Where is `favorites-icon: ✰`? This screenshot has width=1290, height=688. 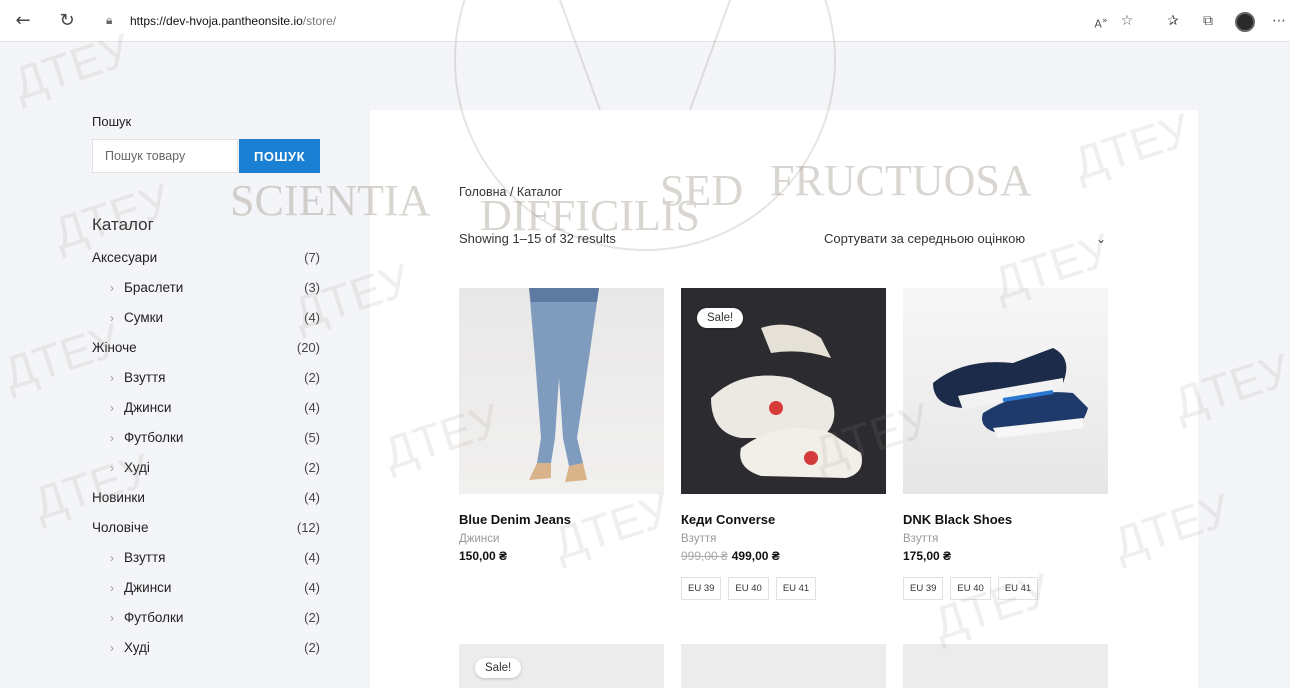 favorites-icon: ✰ is located at coordinates (1173, 21).